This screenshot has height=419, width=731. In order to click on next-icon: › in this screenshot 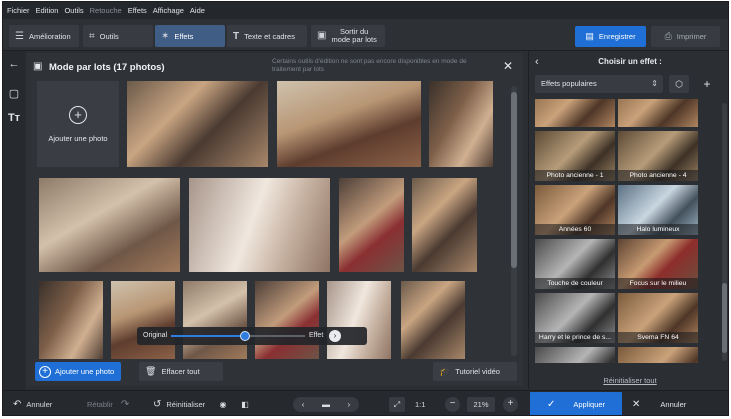, I will do `click(349, 404)`.